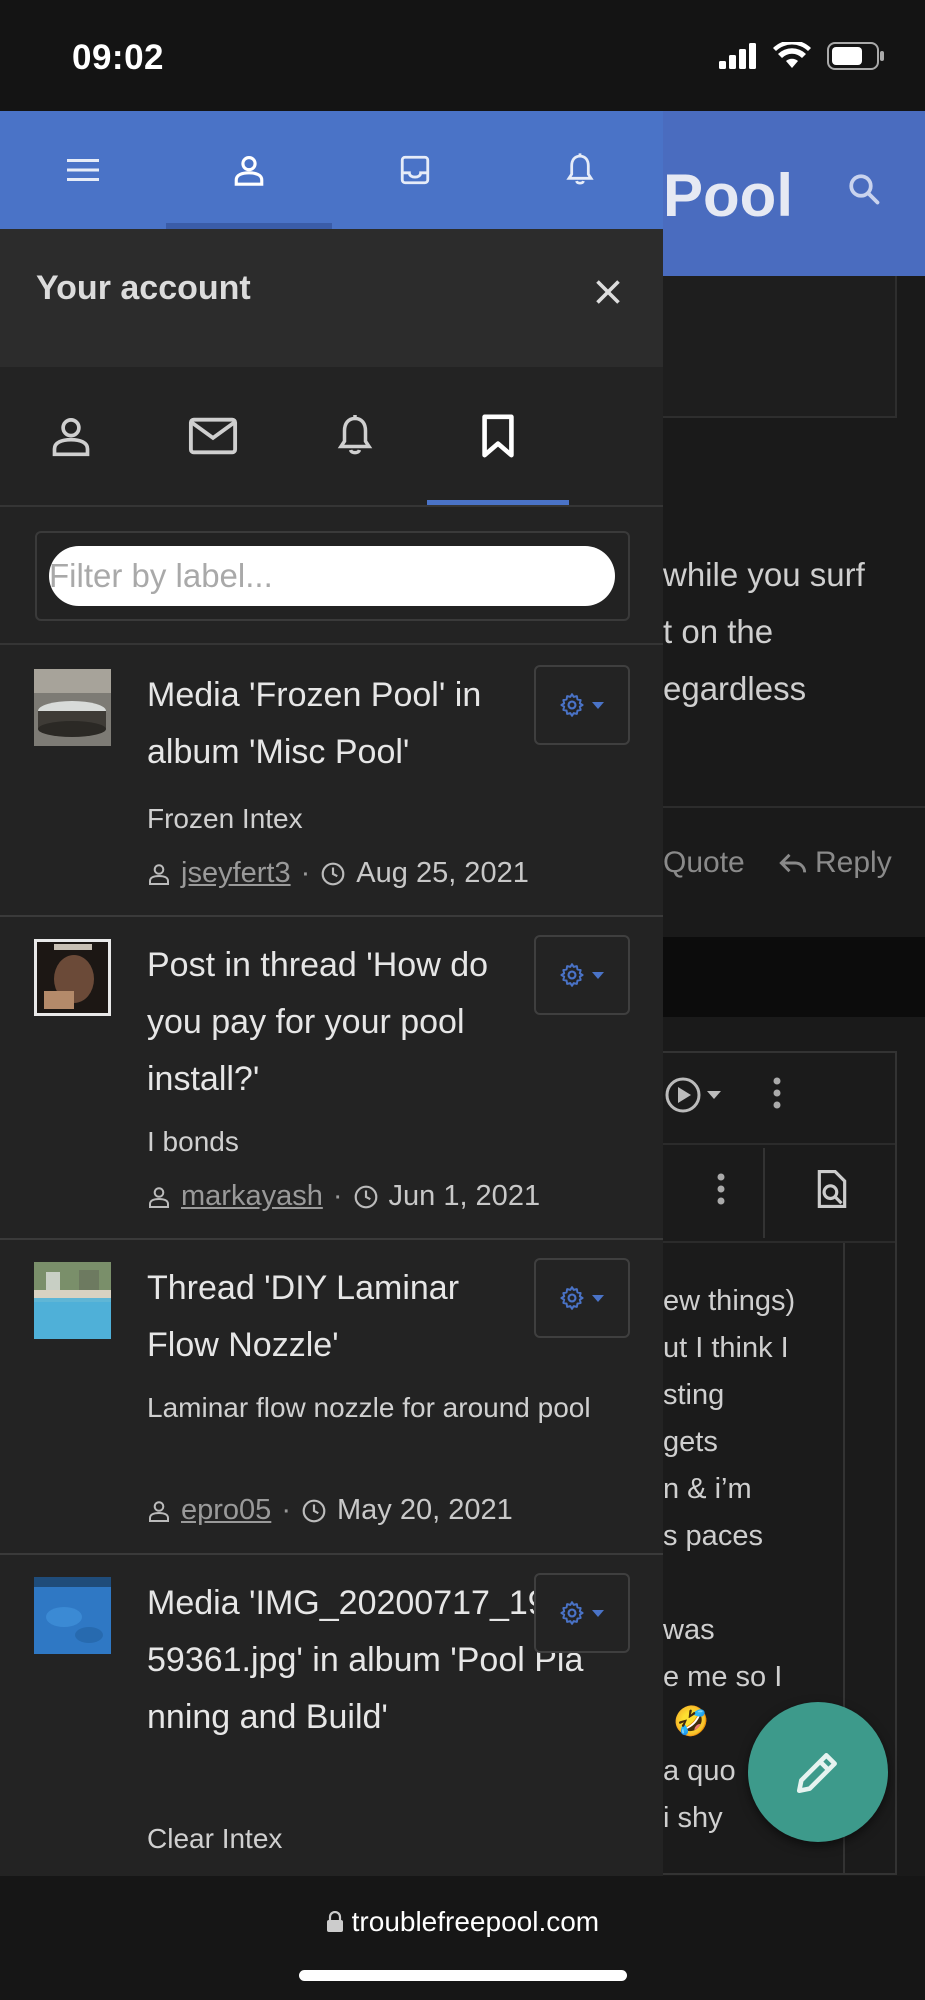  I want to click on subtab-profile, so click(71, 436).